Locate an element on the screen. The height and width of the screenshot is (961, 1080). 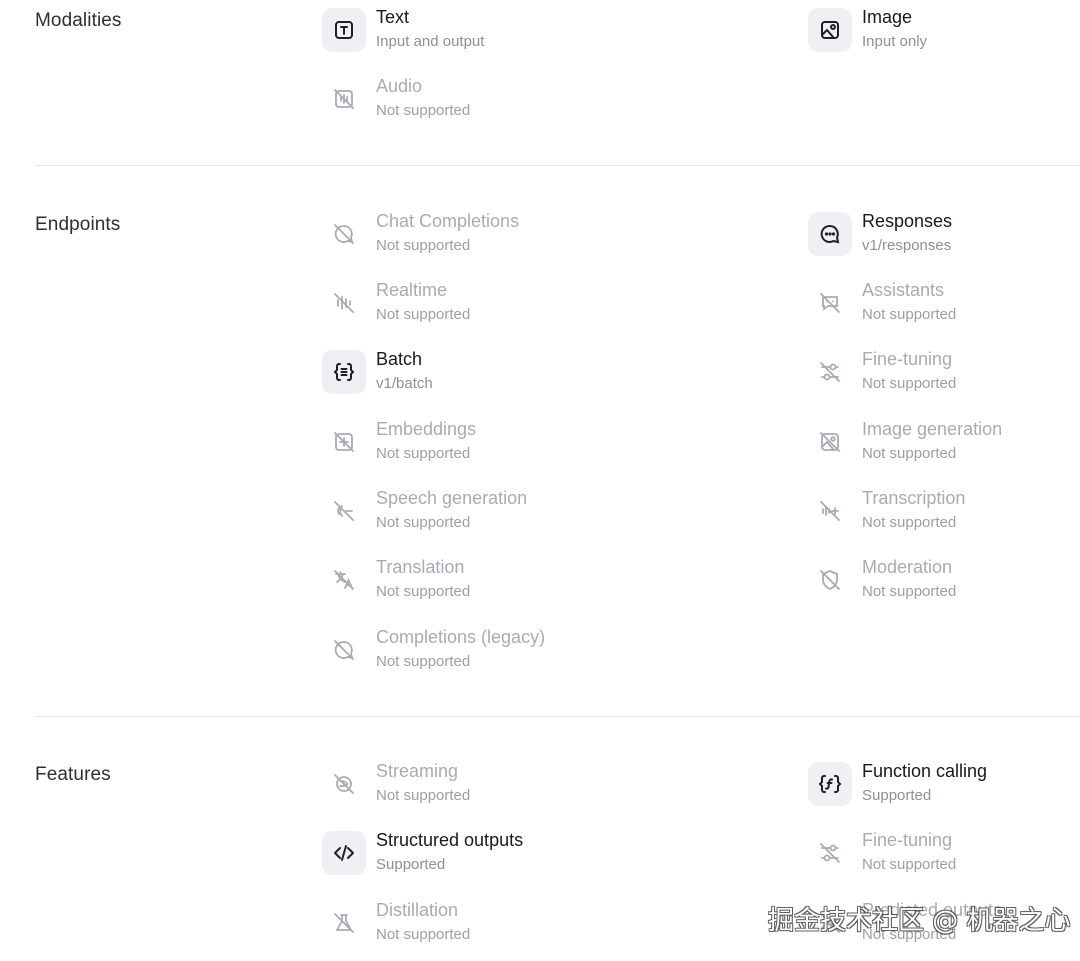
watermark-text: 掘金技术社区 @ 机器之心 is located at coordinates (919, 921).